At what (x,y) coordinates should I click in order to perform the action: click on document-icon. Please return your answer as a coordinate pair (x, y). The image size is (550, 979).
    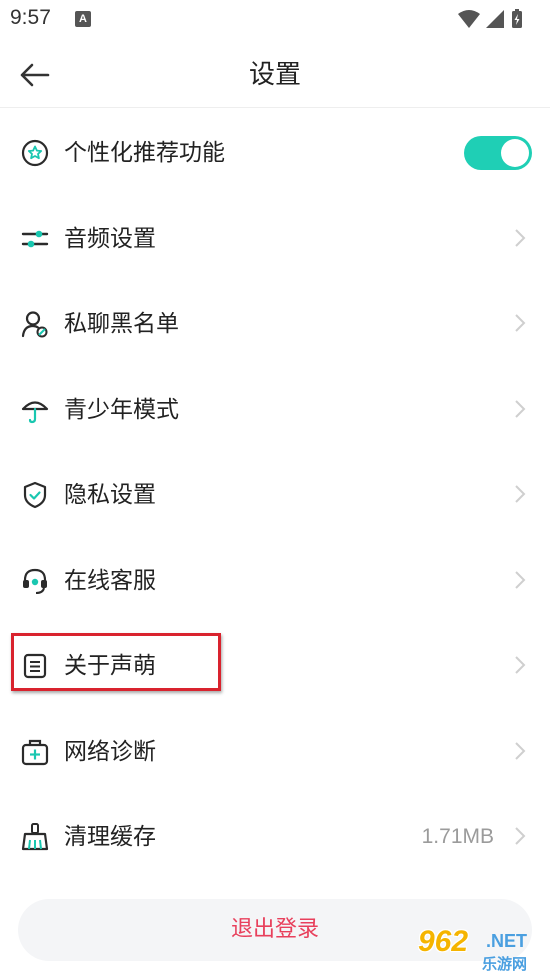
    Looking at the image, I should click on (35, 666).